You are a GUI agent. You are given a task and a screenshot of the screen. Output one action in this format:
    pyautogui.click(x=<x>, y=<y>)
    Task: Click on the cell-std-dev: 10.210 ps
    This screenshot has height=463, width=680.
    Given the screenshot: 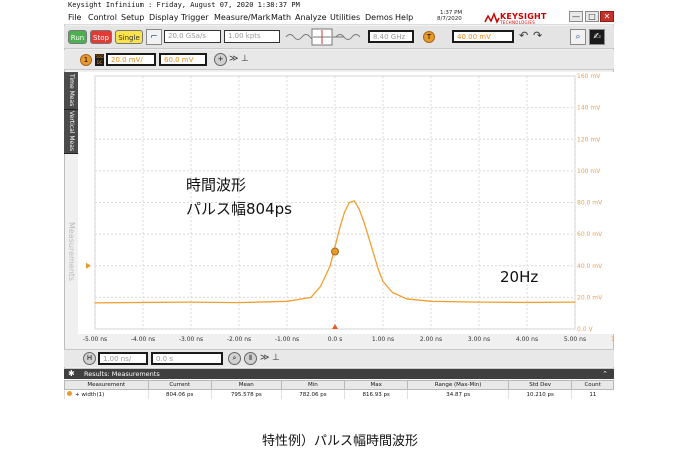 What is the action you would take?
    pyautogui.click(x=540, y=394)
    